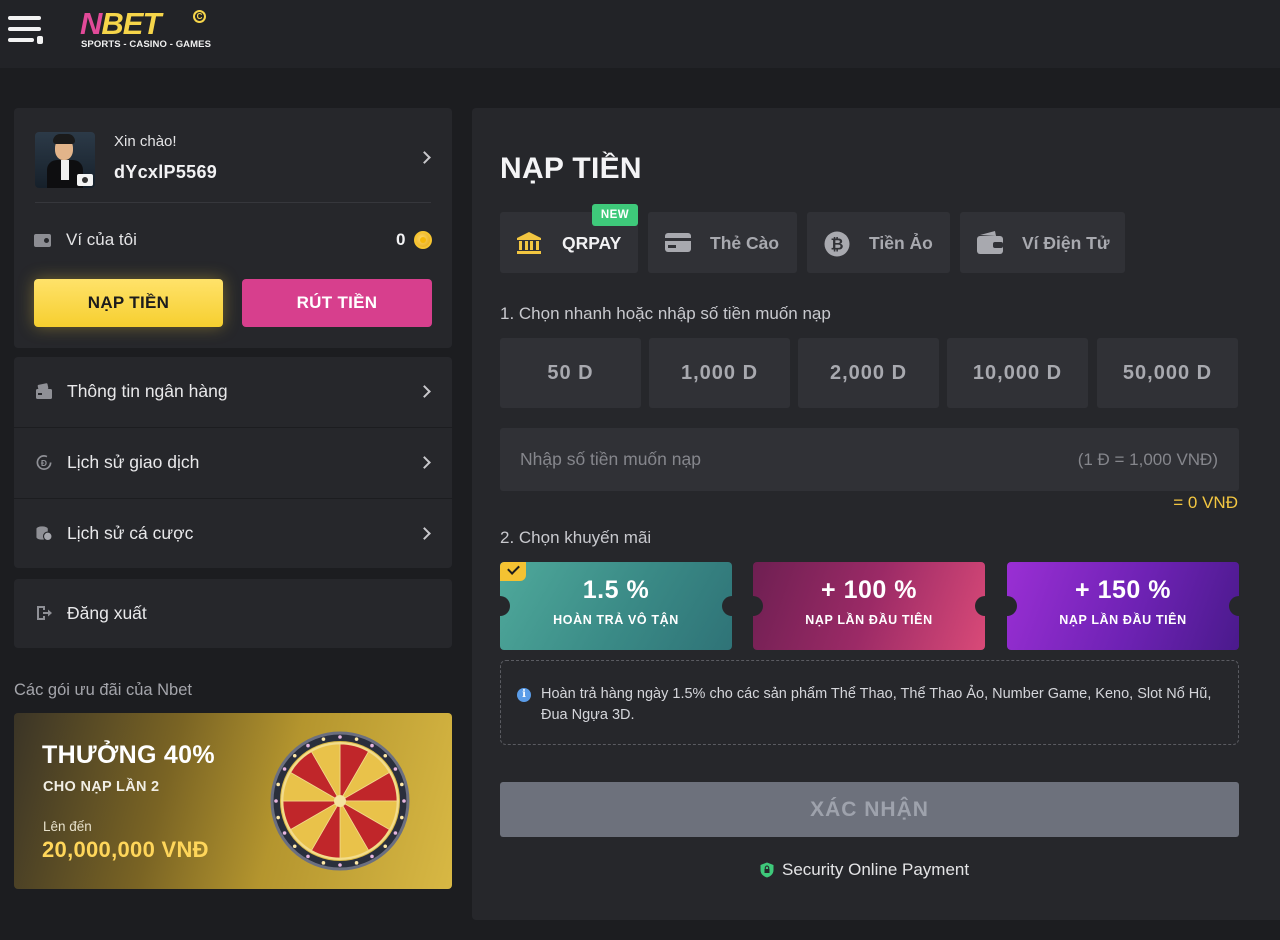 This screenshot has width=1280, height=940. I want to click on security-text: Security Online Payment, so click(876, 869).